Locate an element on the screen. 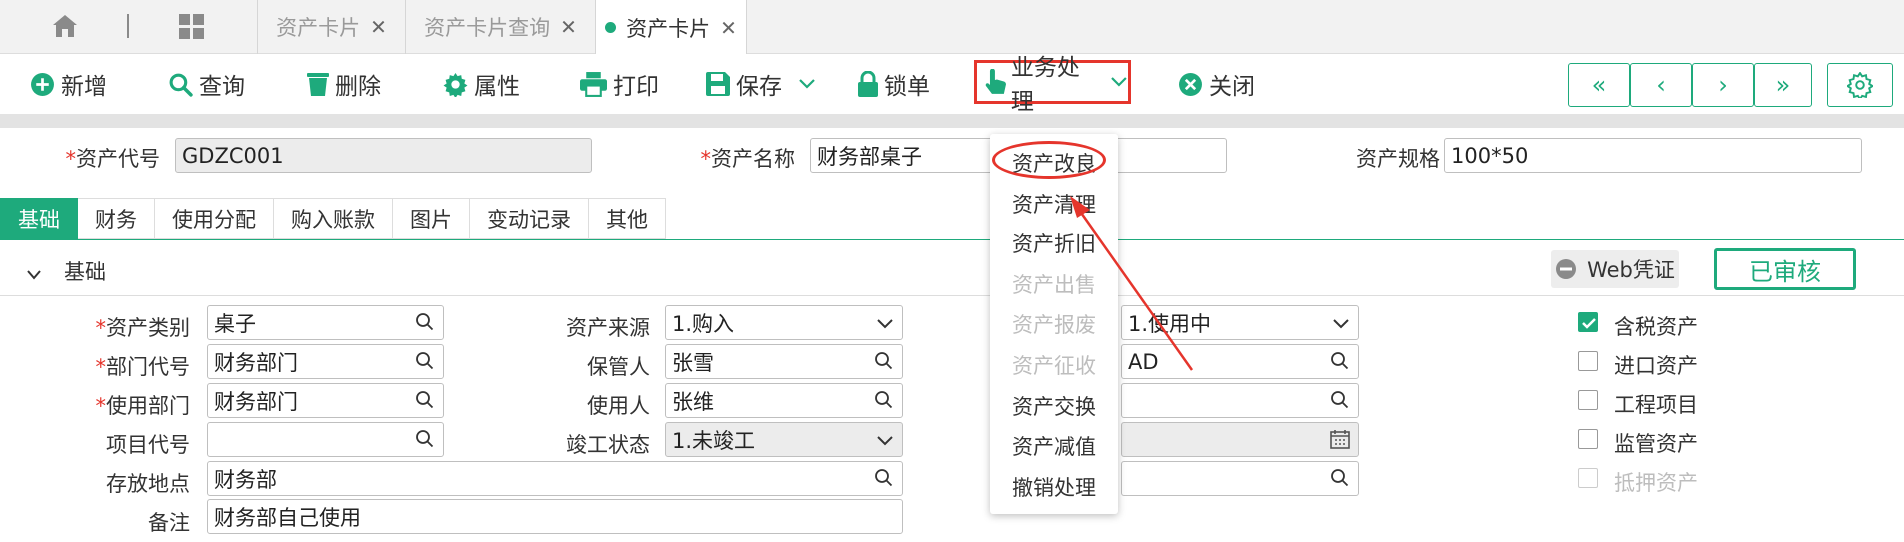 The width and height of the screenshot is (1904, 542). project-label: 项目代号 is located at coordinates (148, 445).